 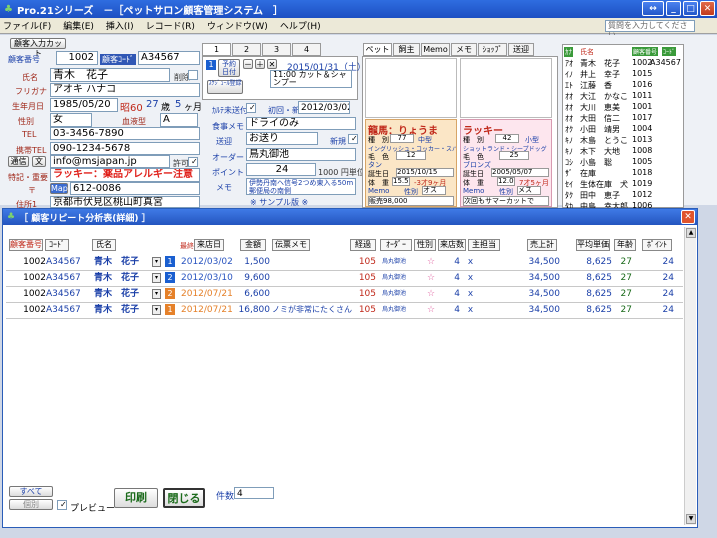 What do you see at coordinates (569, 184) in the screenshot?
I see `list-row-kana: ｾｲ` at bounding box center [569, 184].